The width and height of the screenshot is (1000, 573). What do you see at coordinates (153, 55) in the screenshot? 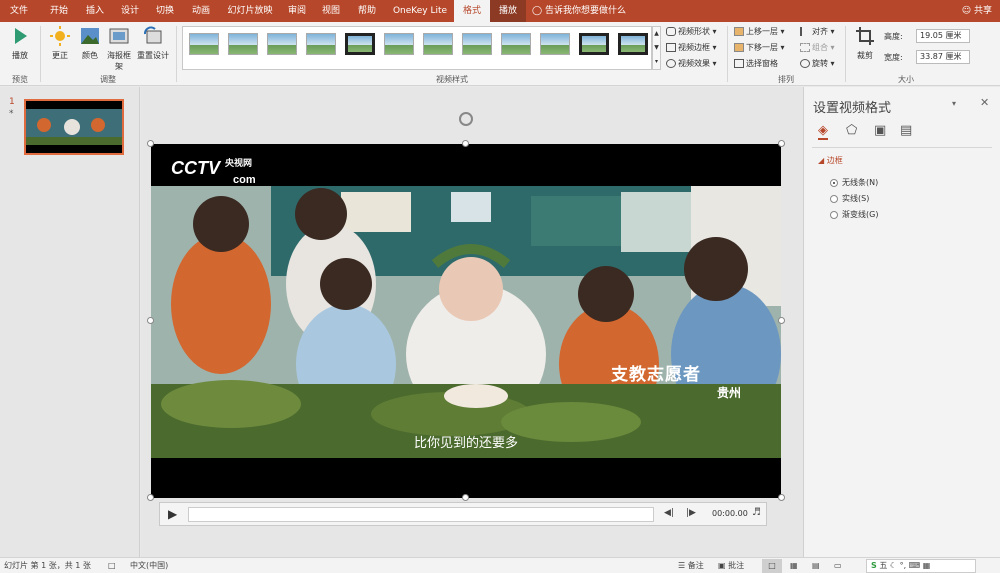
I see `reset-design-label: 重置设计` at bounding box center [153, 55].